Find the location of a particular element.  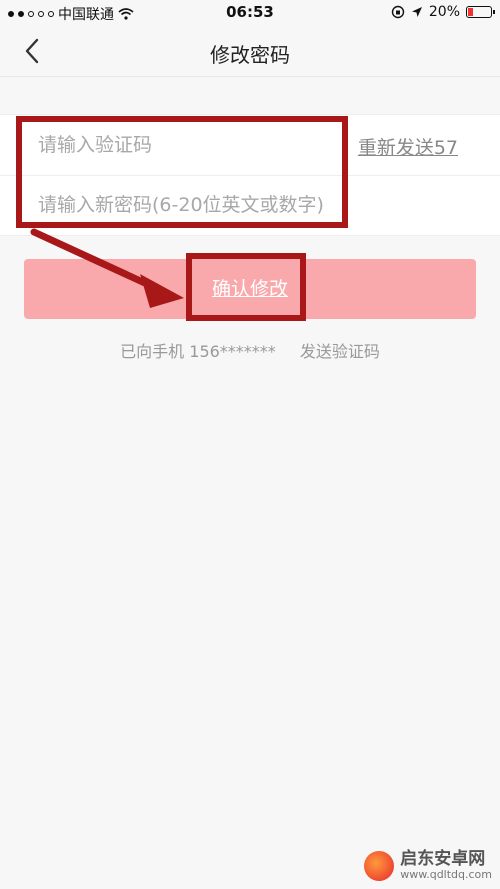

annotation-box-fields is located at coordinates (182, 172).